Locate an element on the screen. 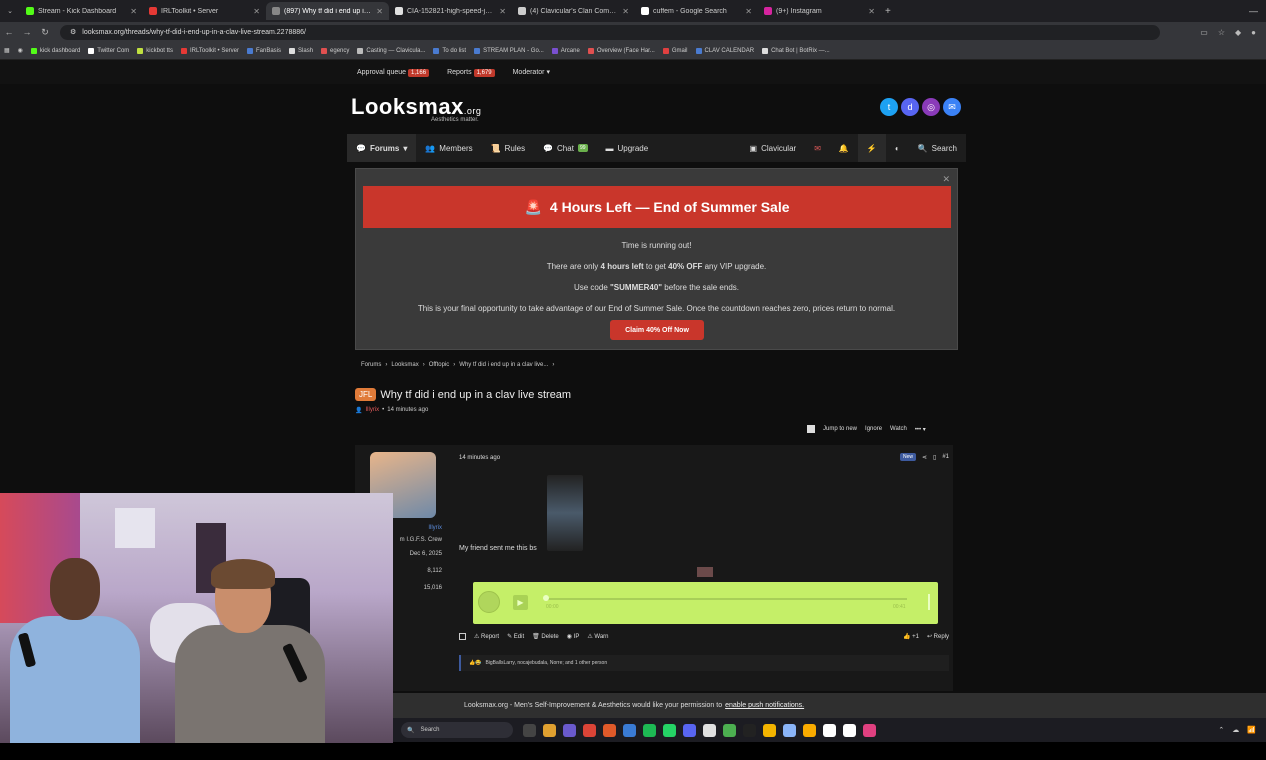  claim-offer-button: Claim 40% Off Now is located at coordinates (657, 330).